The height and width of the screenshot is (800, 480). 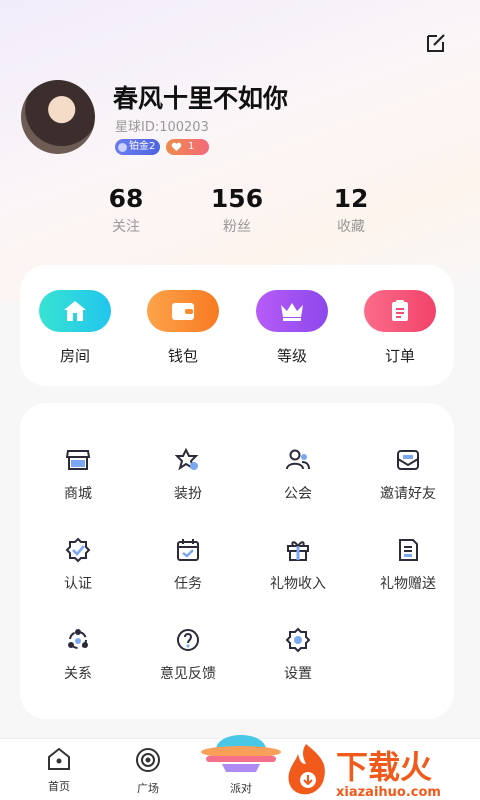 What do you see at coordinates (188, 550) in the screenshot?
I see `task-icon` at bounding box center [188, 550].